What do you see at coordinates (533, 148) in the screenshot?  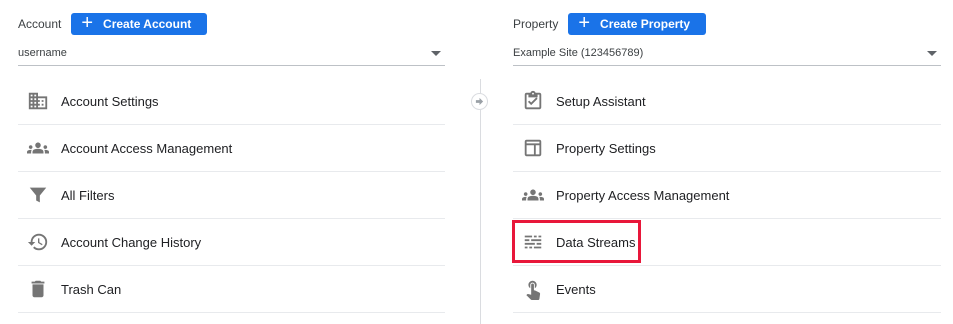 I see `layout-icon` at bounding box center [533, 148].